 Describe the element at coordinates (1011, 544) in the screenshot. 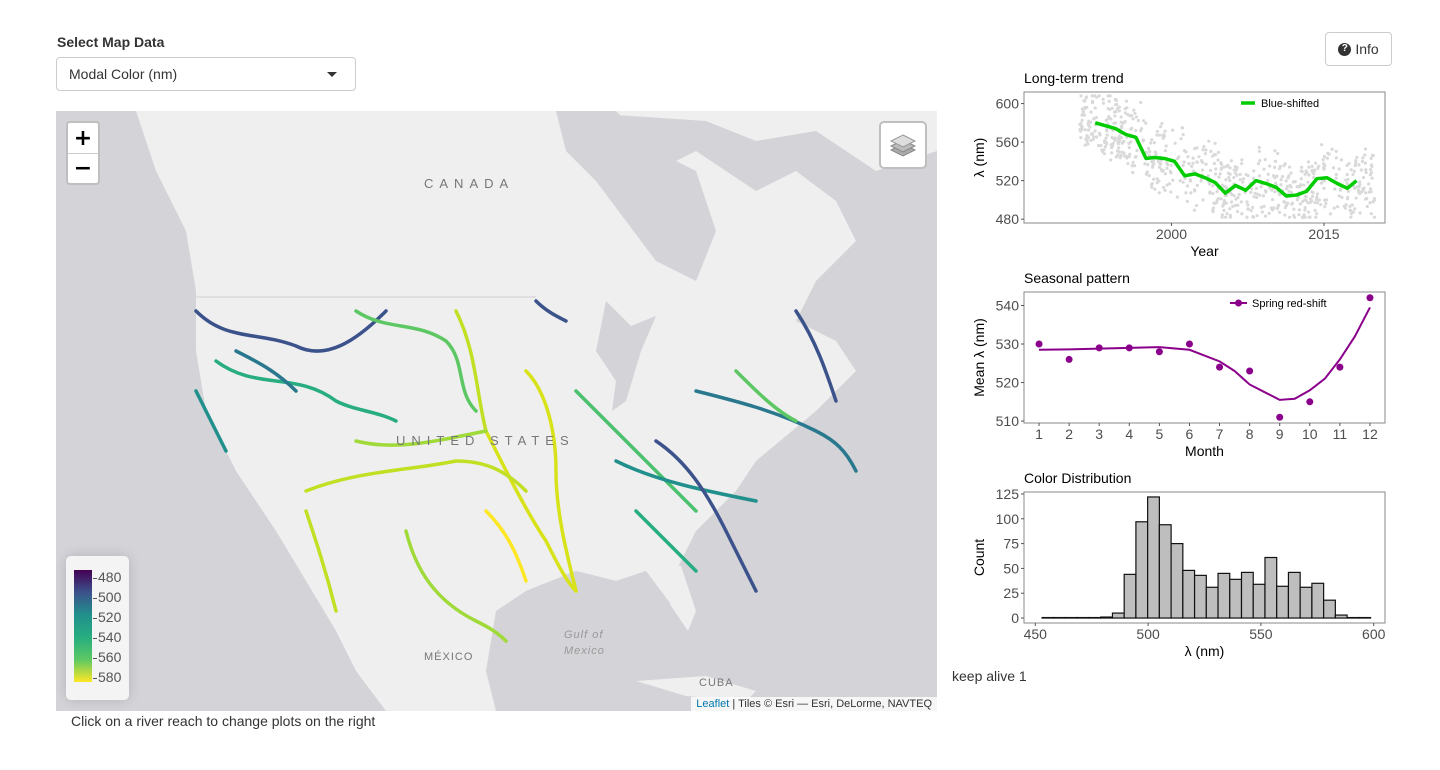

I see `y-tick-label: 75` at that location.